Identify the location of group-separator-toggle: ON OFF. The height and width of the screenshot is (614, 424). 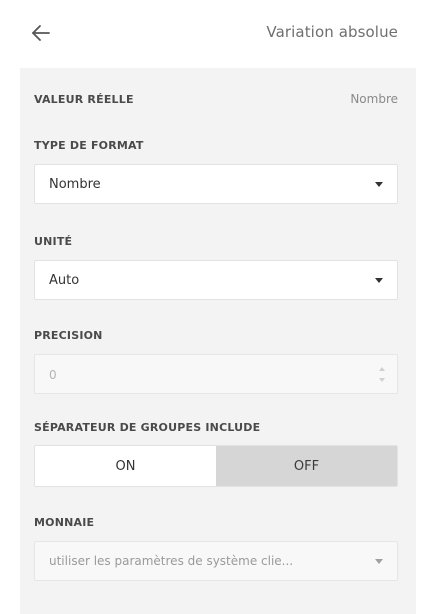
(216, 466).